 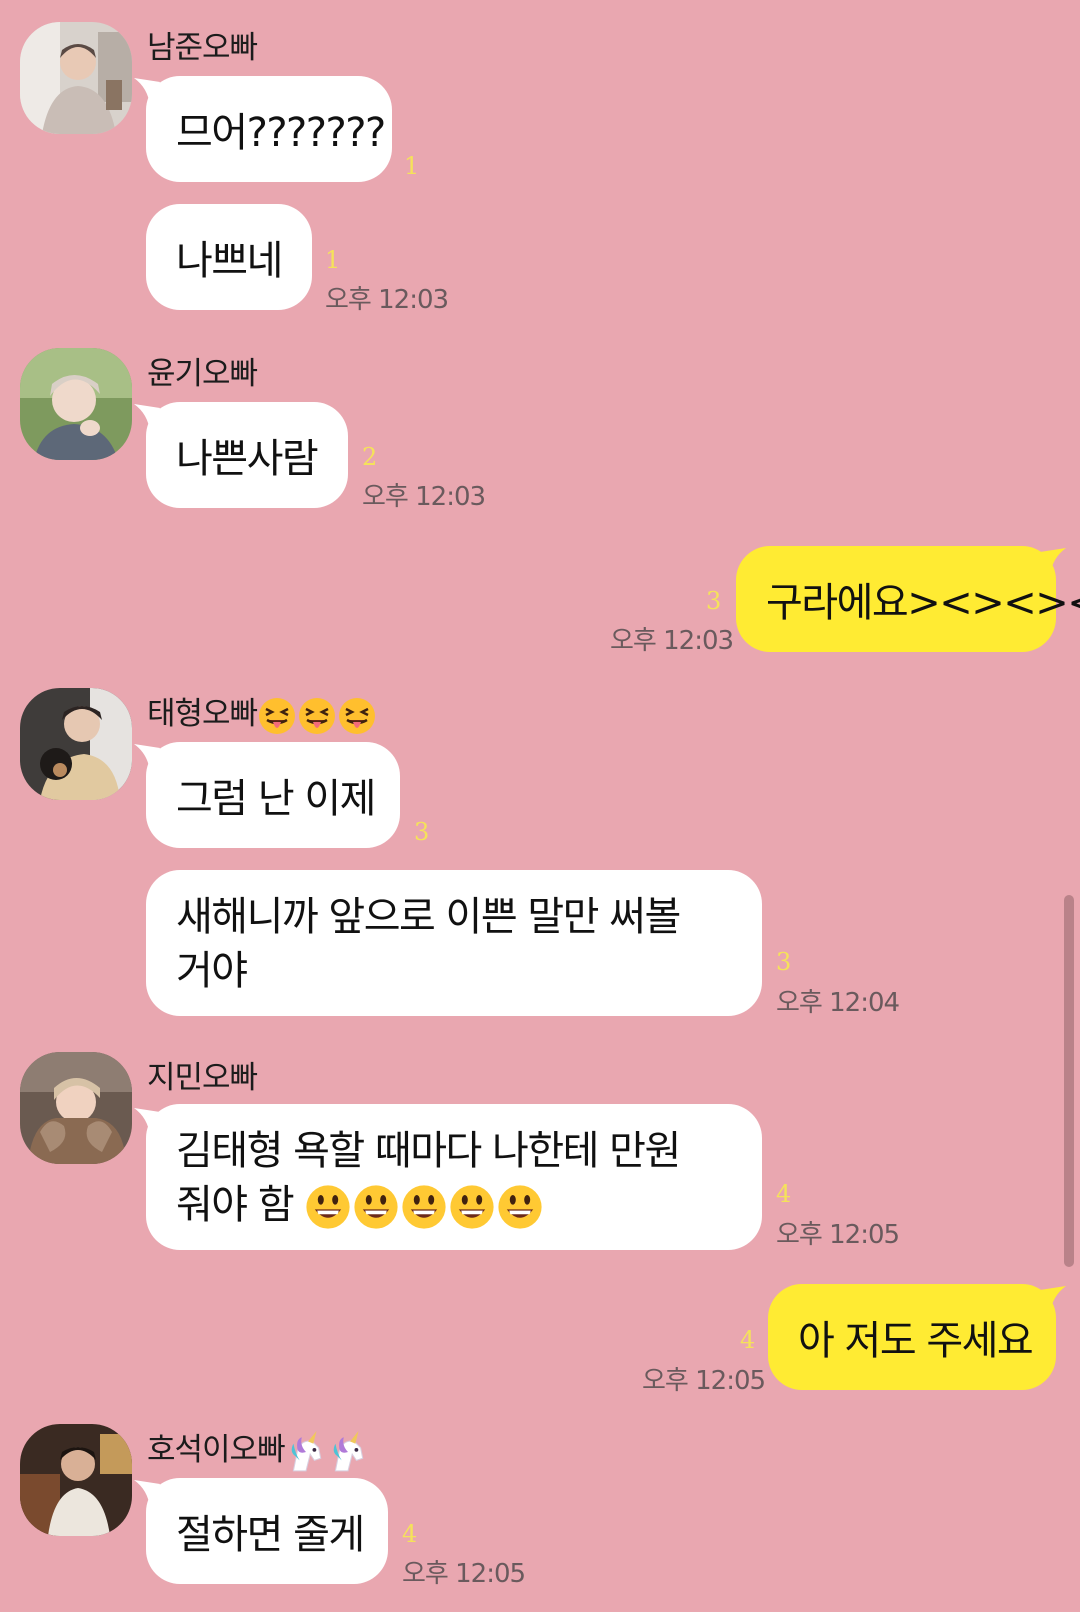 I want to click on avatar-jimin, so click(x=76, y=1108).